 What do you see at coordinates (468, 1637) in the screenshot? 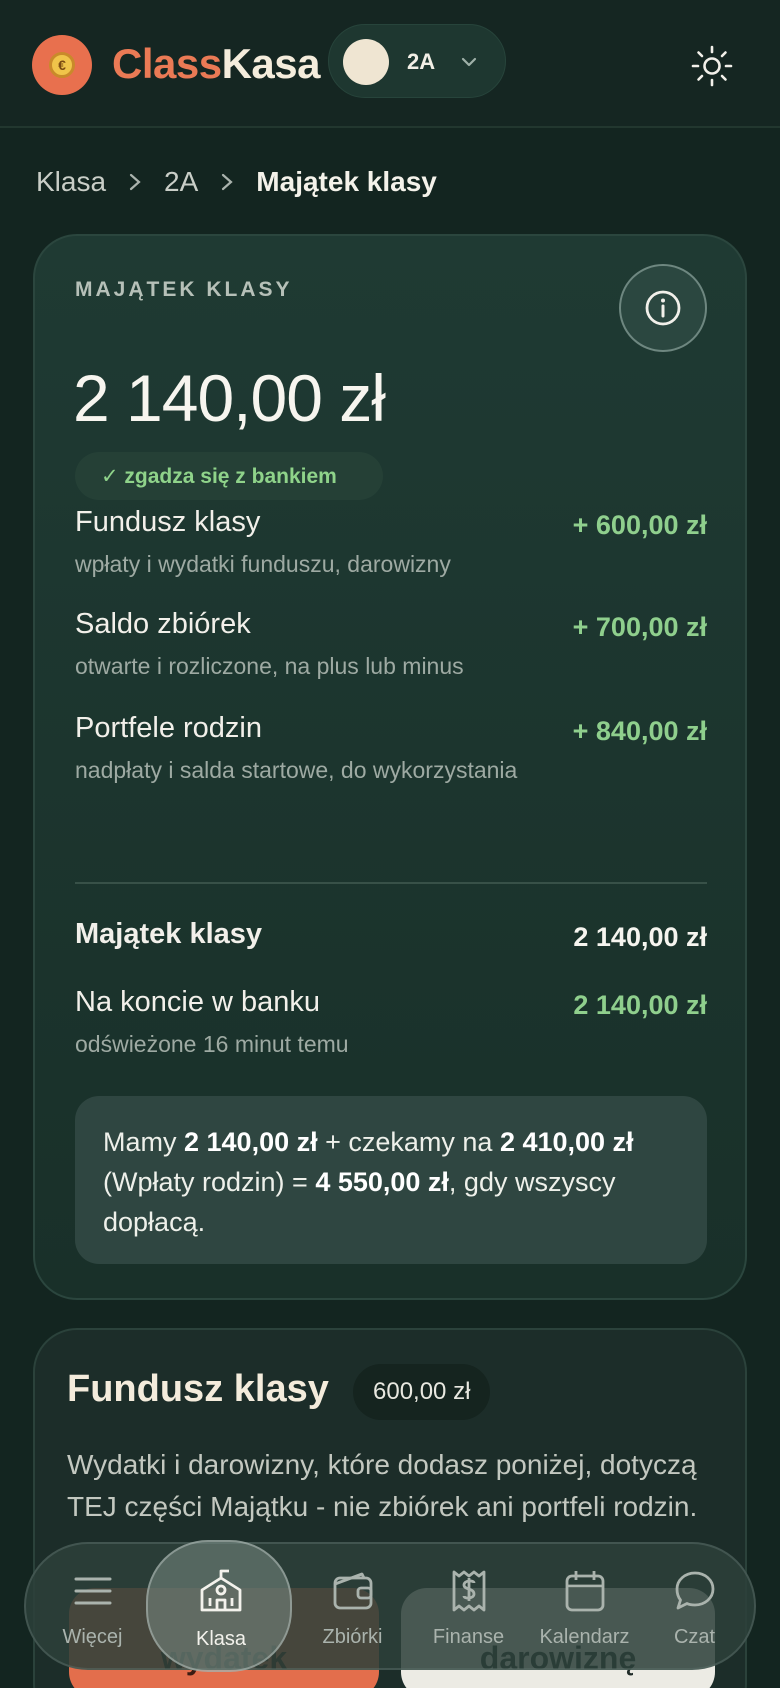
I see `nav-label: Finanse` at bounding box center [468, 1637].